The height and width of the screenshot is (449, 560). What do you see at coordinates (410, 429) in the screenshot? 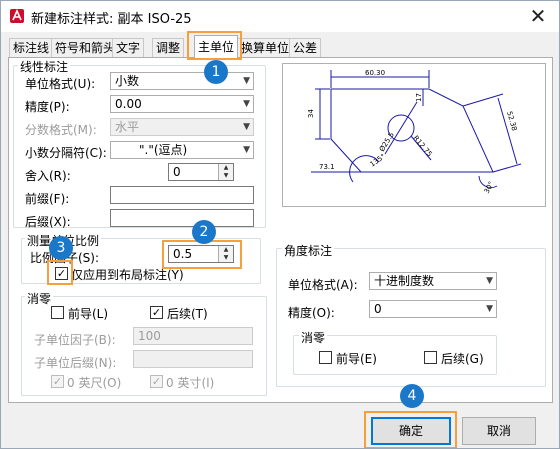
I see `highlight-ok-button` at bounding box center [410, 429].